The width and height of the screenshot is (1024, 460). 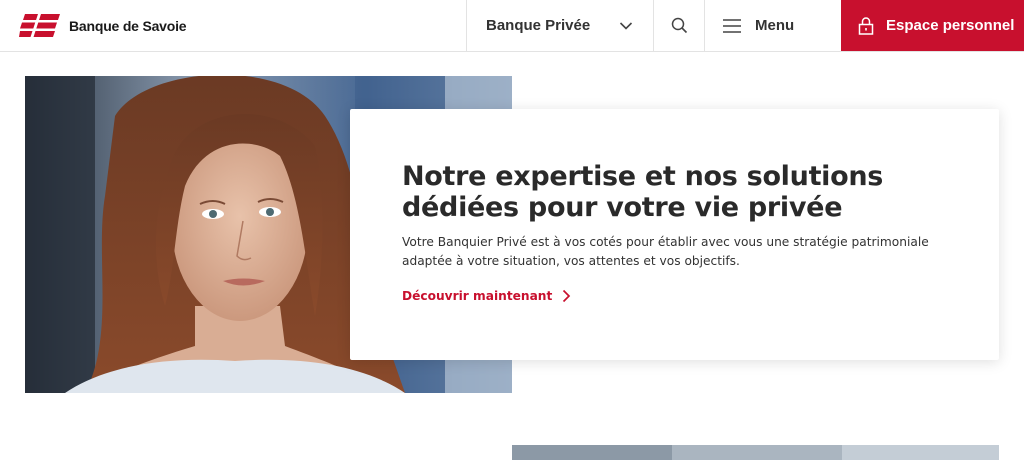 I want to click on menu-label: Menu, so click(x=775, y=25).